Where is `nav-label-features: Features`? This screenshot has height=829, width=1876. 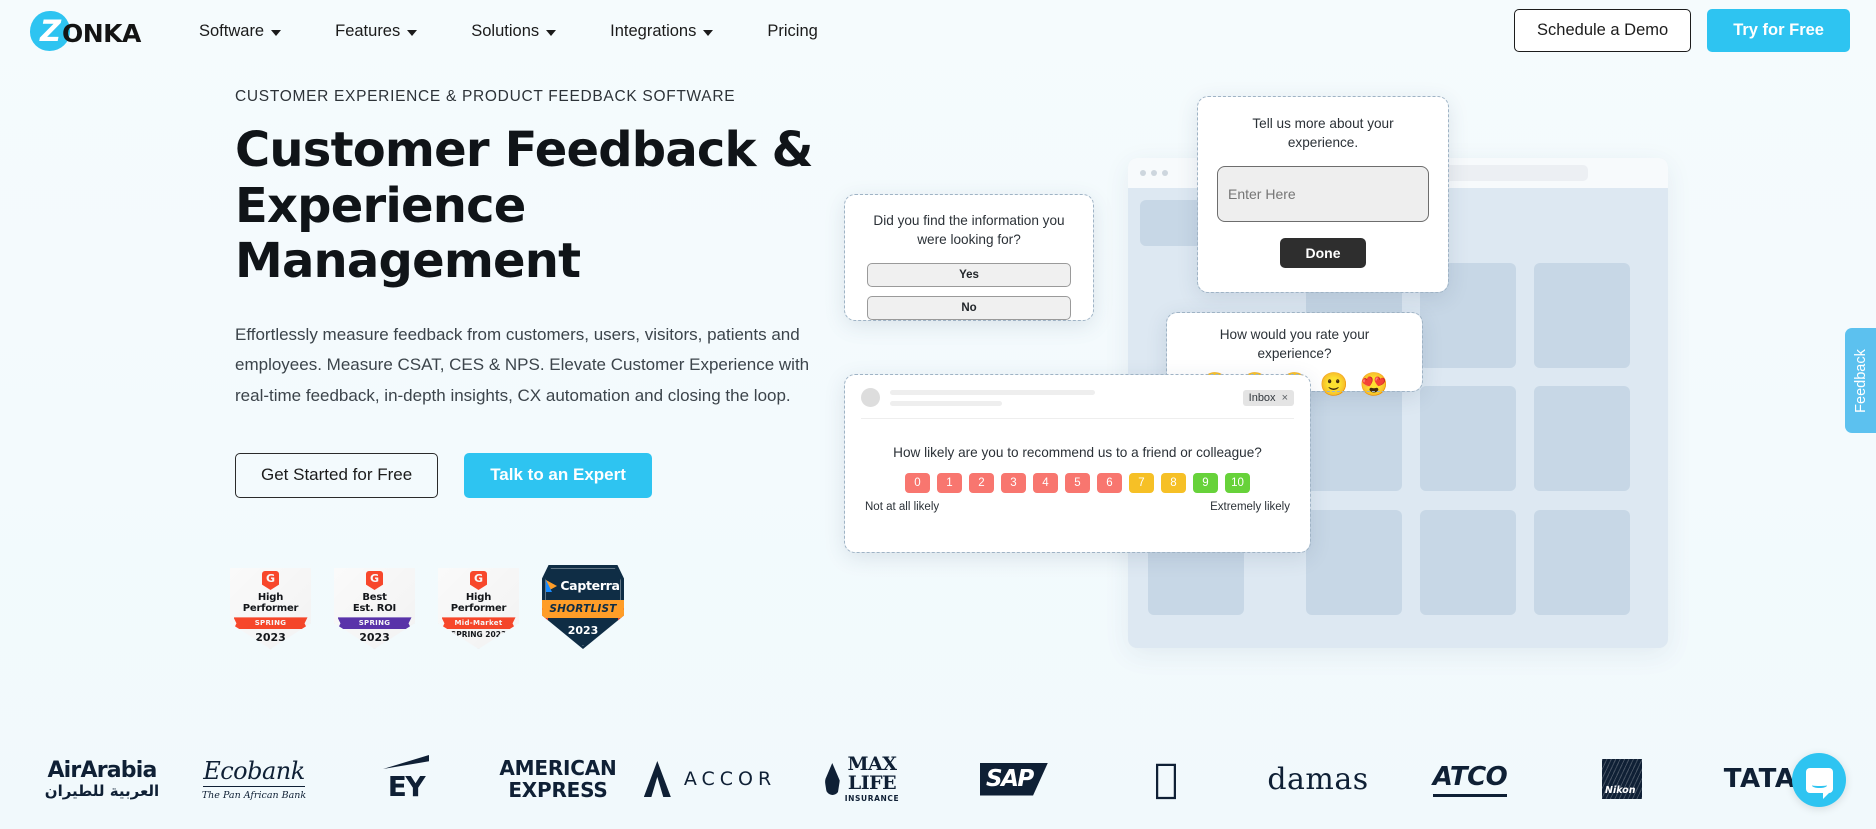
nav-label-features: Features is located at coordinates (368, 31).